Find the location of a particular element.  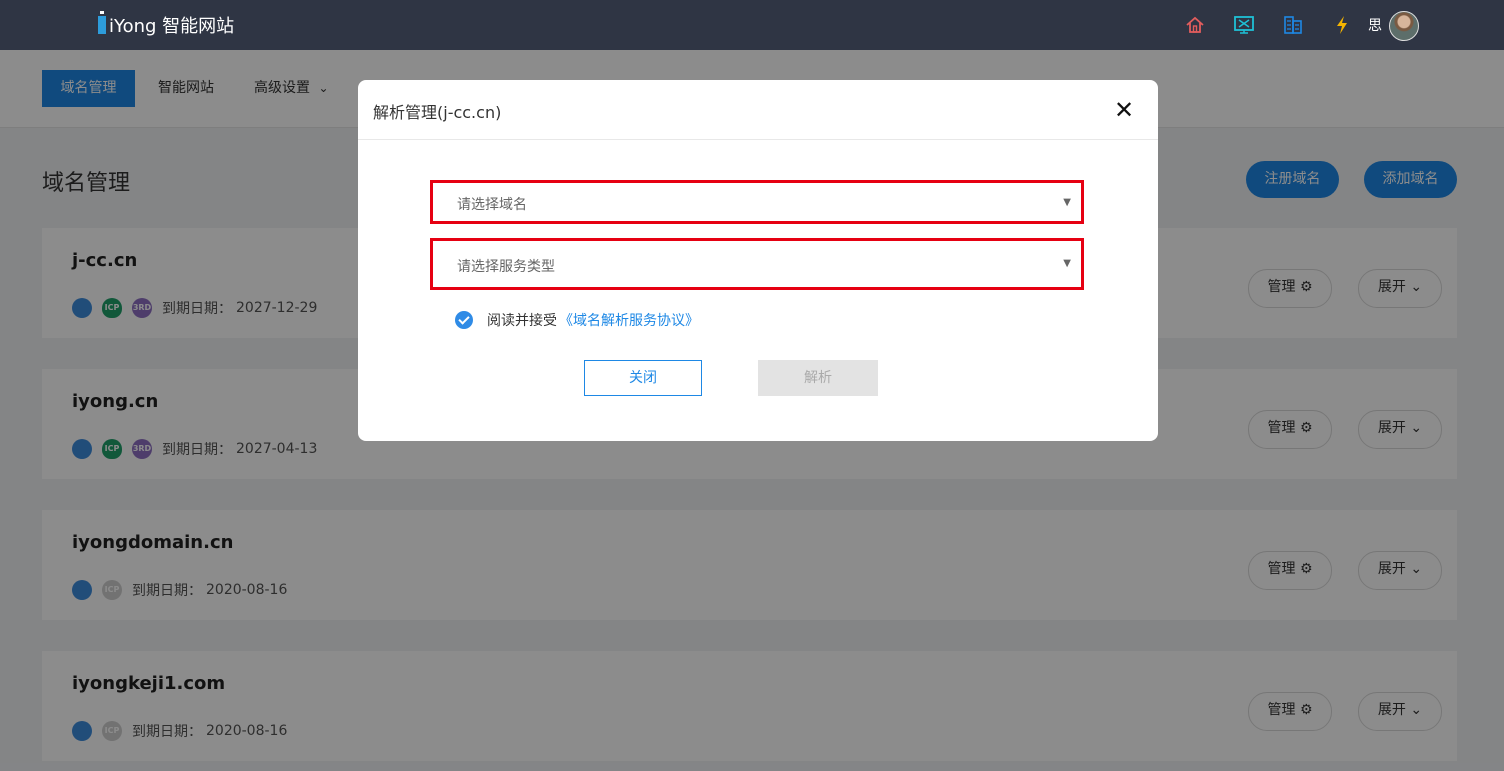

service-type-select: 请选择服务类型 ▼ is located at coordinates (757, 264).